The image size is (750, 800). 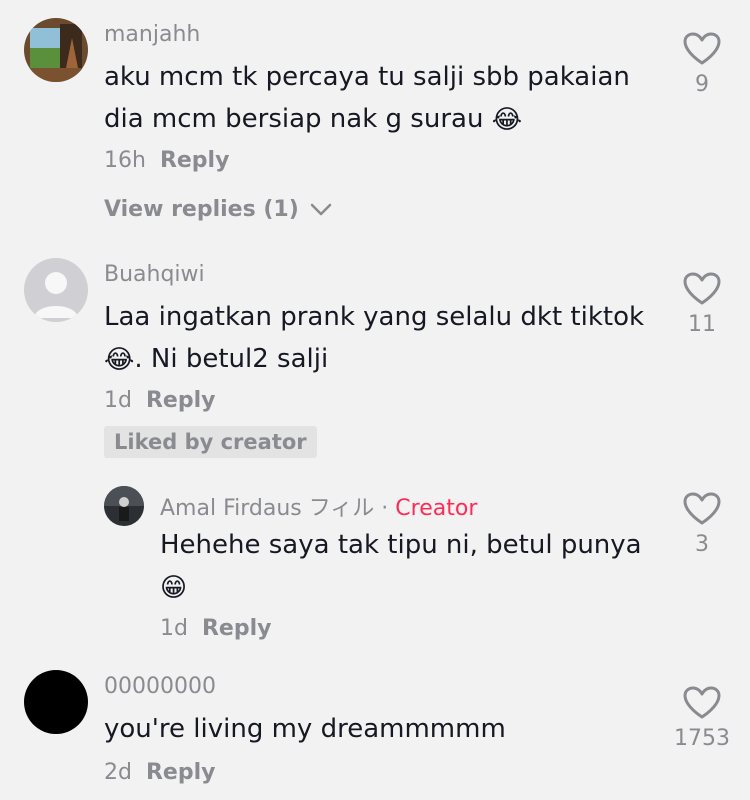 What do you see at coordinates (305, 729) in the screenshot?
I see `comment-text: you're living my dreammmmm` at bounding box center [305, 729].